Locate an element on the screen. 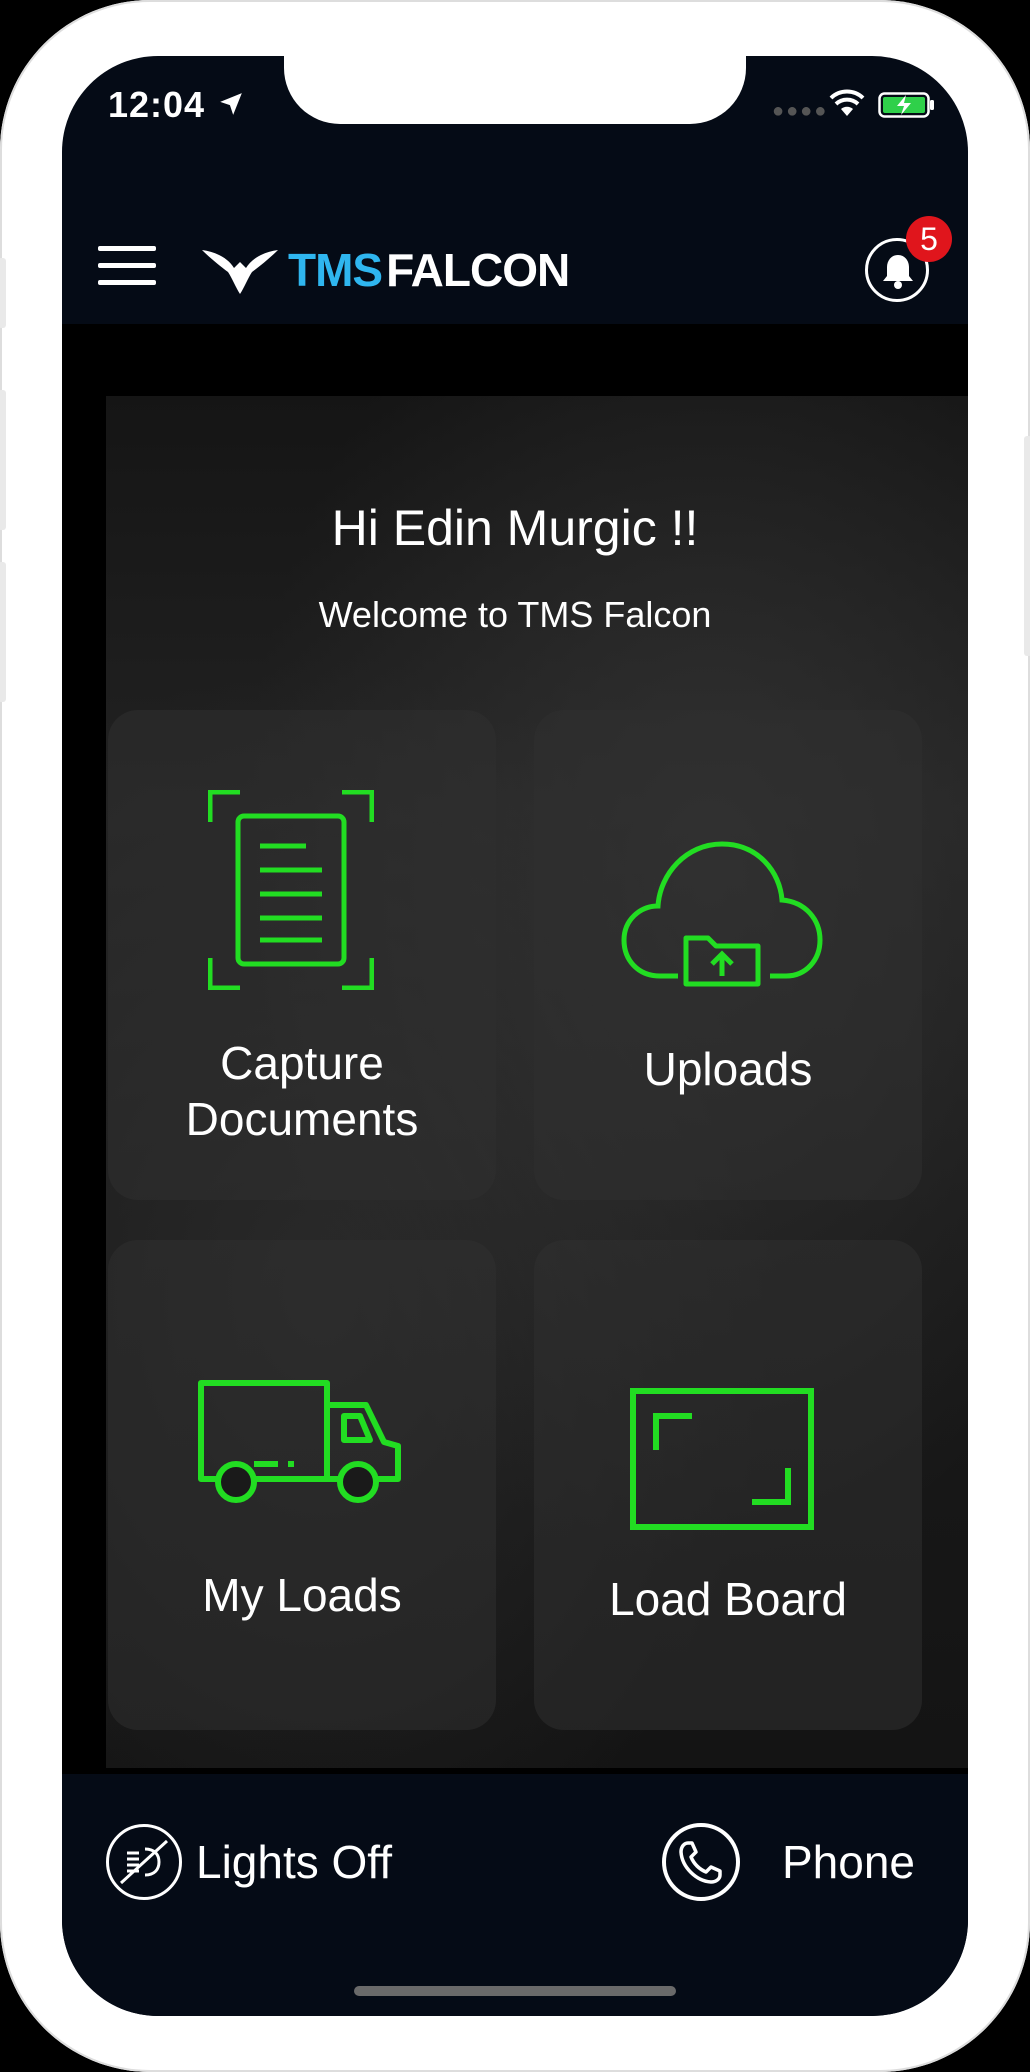 Image resolution: width=1030 pixels, height=2072 pixels. bell-icon is located at coordinates (898, 272).